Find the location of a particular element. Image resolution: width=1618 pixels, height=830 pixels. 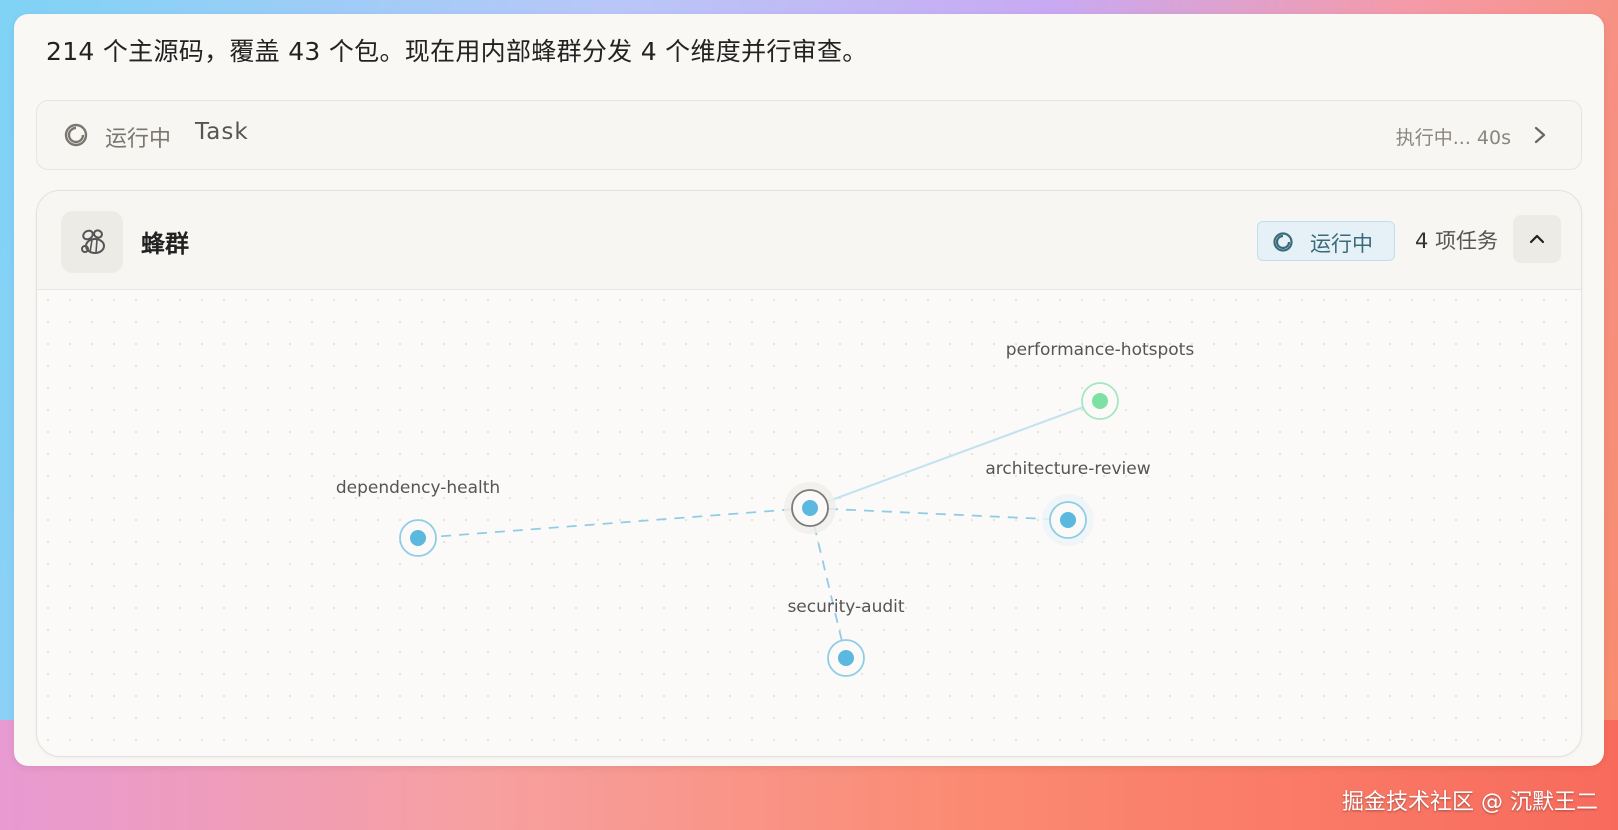

task-elapsed-time: 执行中... 40s is located at coordinates (1453, 138).